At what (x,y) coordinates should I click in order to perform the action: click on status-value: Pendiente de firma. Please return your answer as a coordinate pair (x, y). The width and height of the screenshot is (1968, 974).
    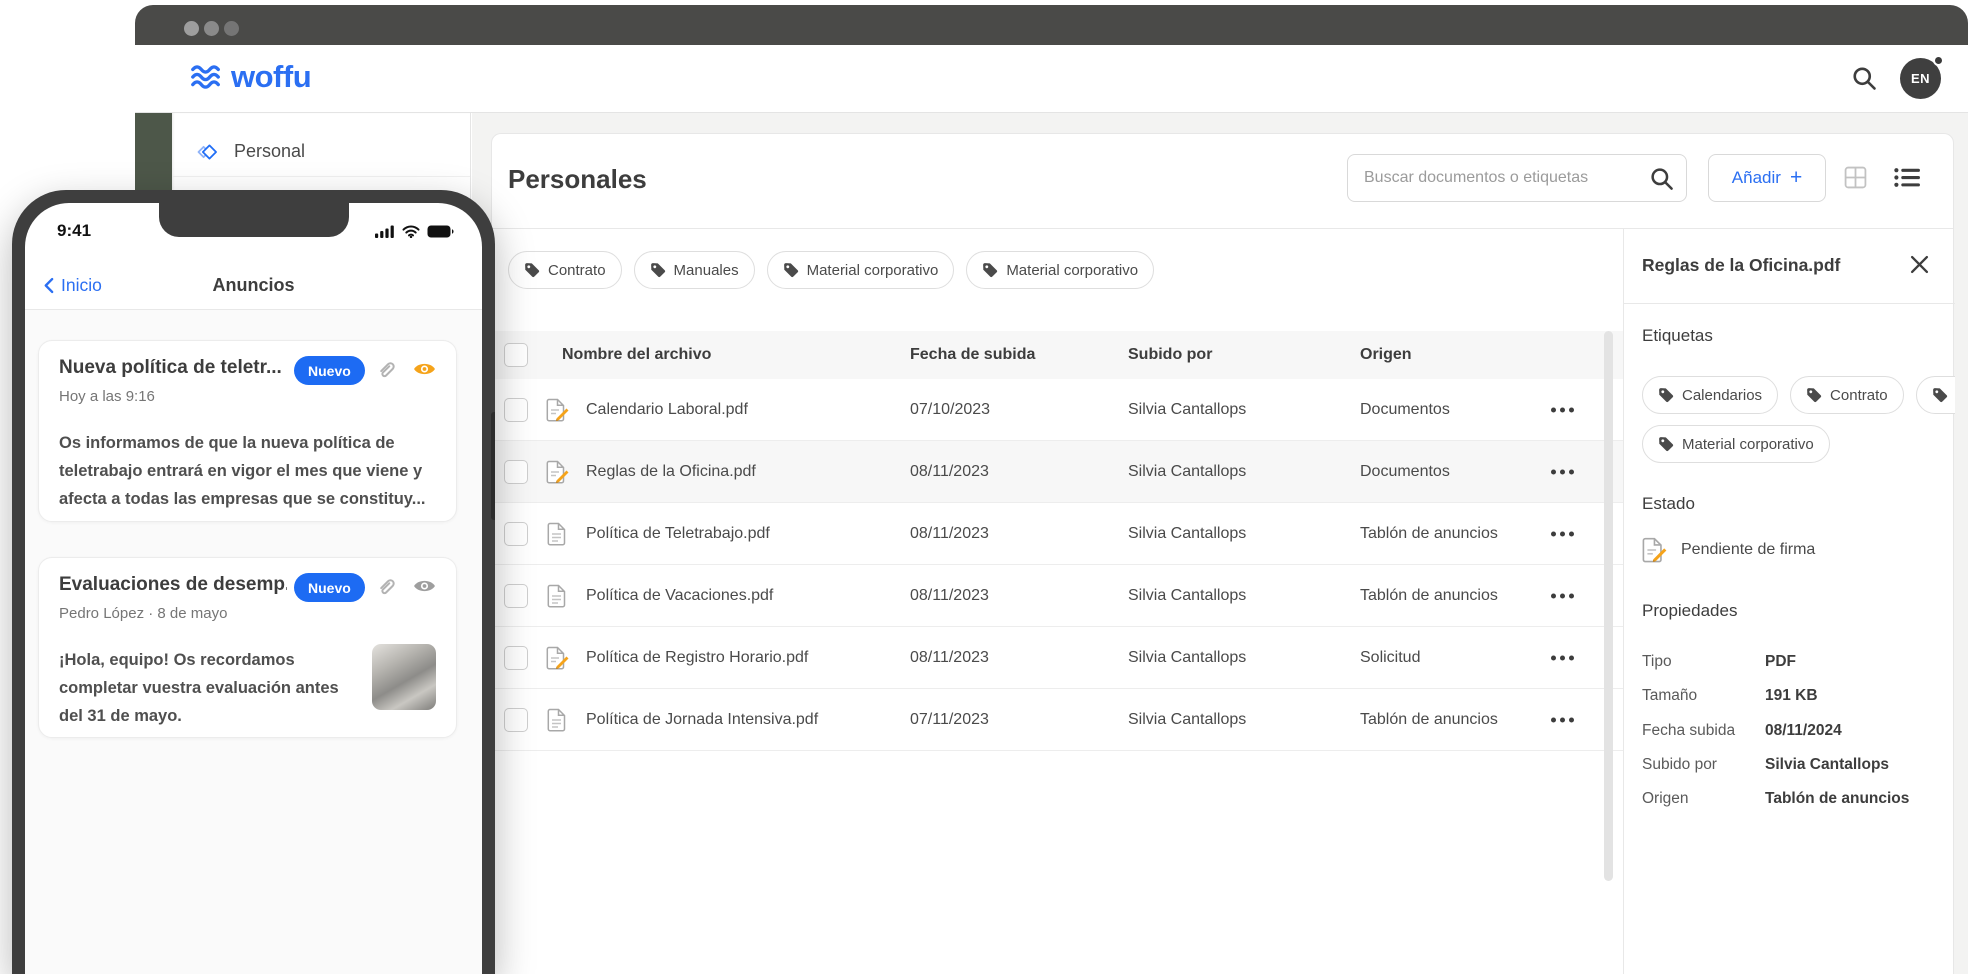
    Looking at the image, I should click on (1748, 549).